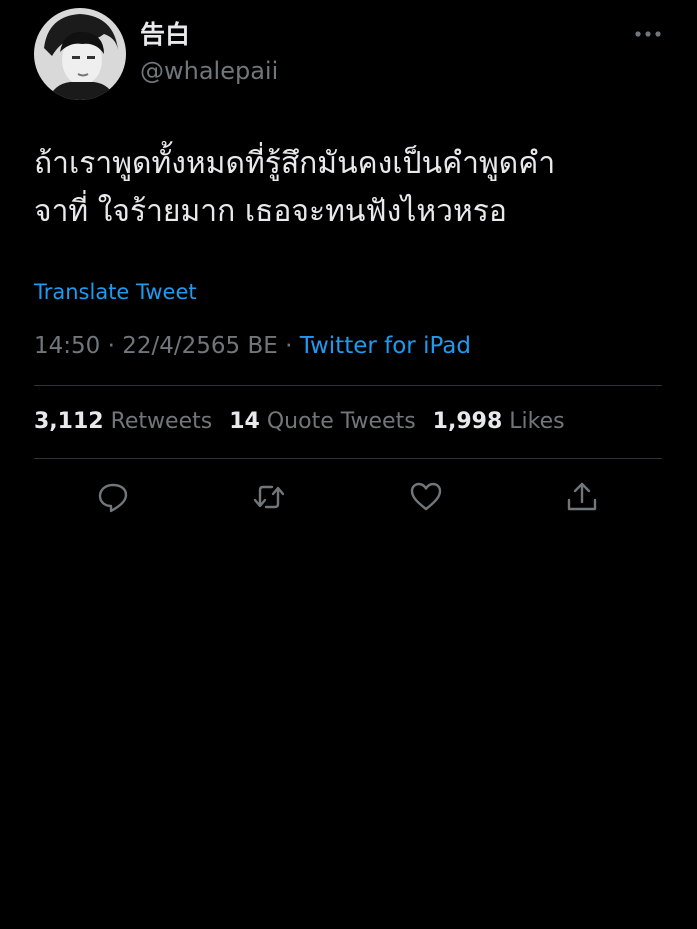 The image size is (697, 929). Describe the element at coordinates (161, 421) in the screenshot. I see `retweets-label: Retweets` at that location.